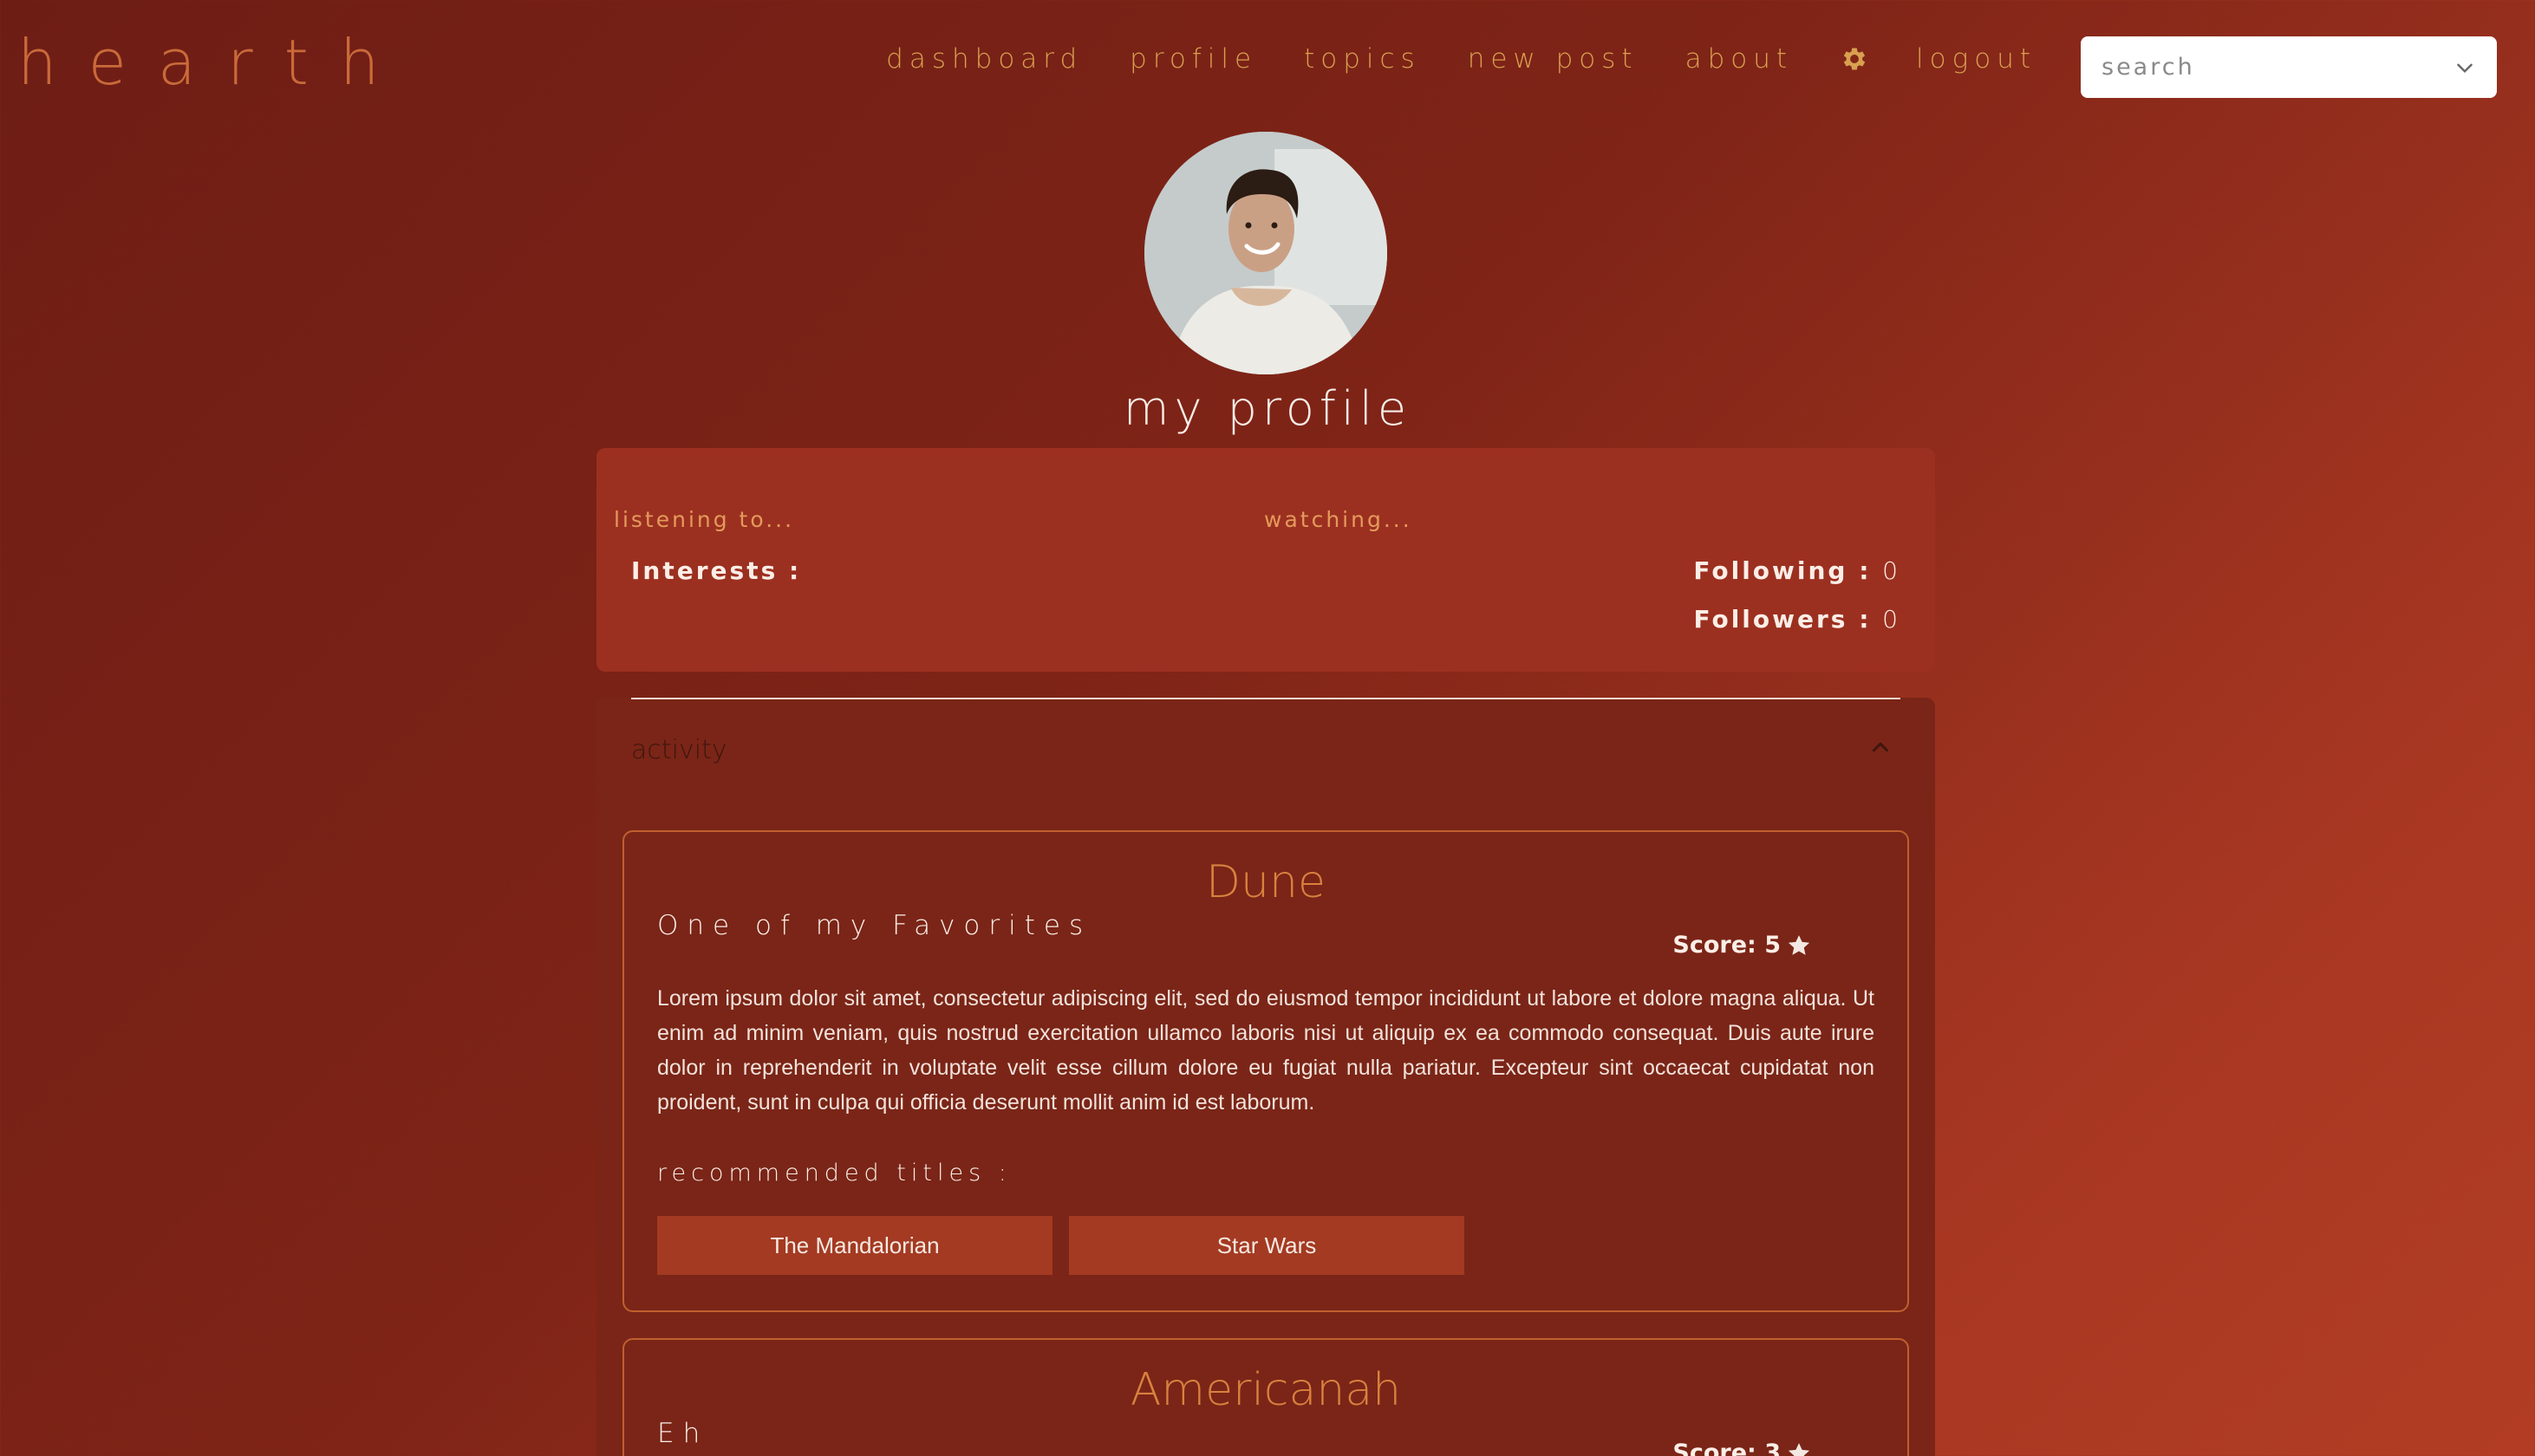 This screenshot has width=2535, height=1456. Describe the element at coordinates (1265, 882) in the screenshot. I see `post-title: Dune` at that location.